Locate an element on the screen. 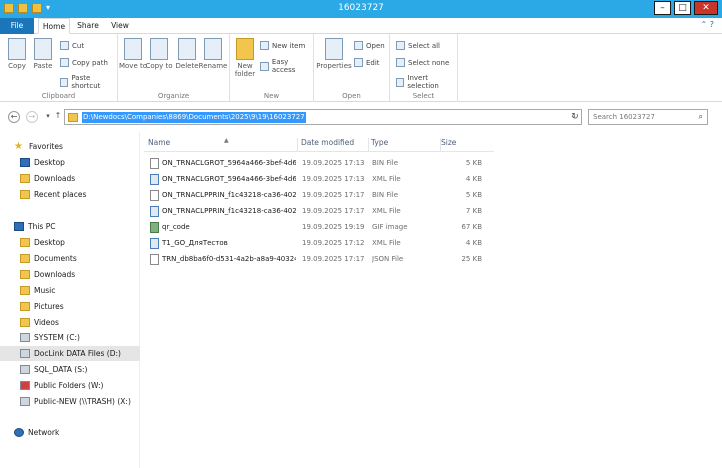  paste-shortcut-icon is located at coordinates (64, 82).